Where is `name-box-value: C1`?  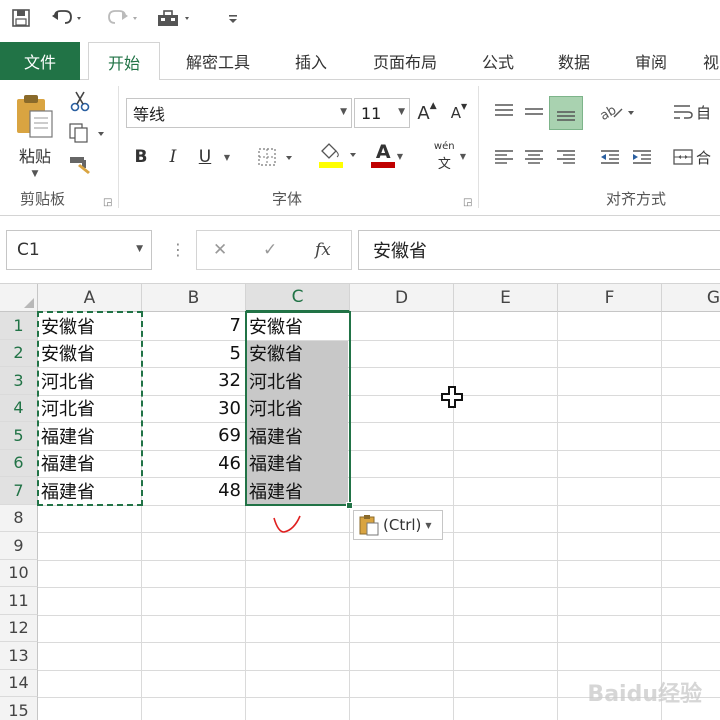 name-box-value: C1 is located at coordinates (28, 250).